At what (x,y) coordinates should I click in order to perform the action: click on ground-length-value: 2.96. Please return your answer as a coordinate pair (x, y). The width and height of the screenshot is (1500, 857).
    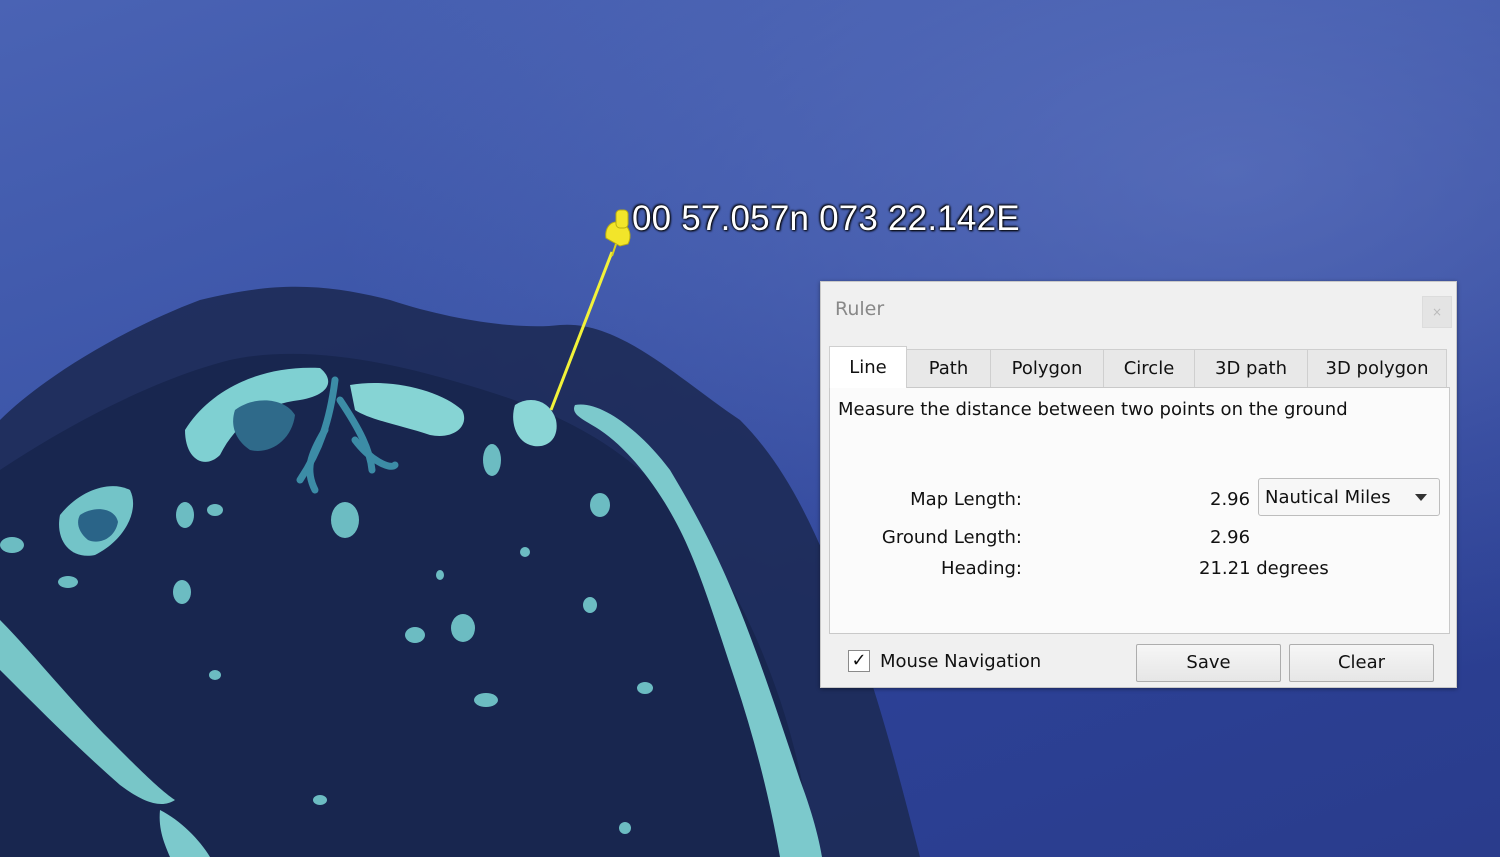
    Looking at the image, I should click on (1230, 537).